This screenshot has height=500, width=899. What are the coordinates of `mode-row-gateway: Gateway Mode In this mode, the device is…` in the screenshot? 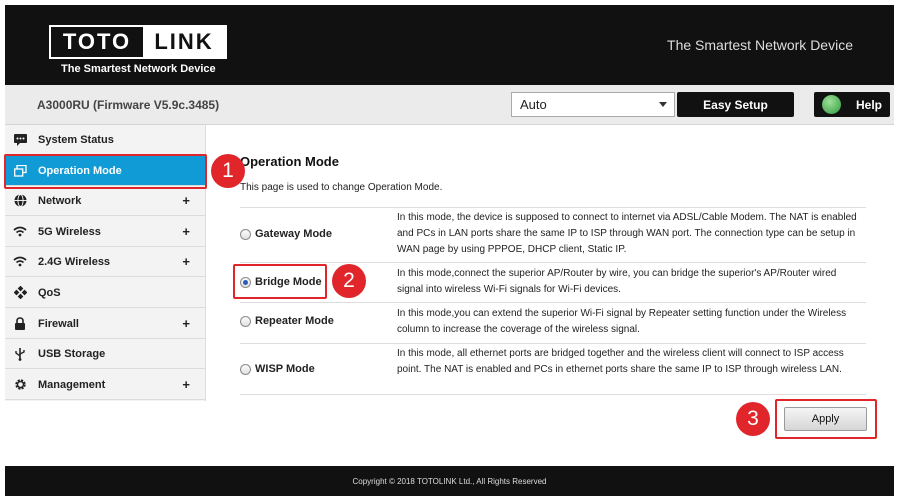 It's located at (553, 235).